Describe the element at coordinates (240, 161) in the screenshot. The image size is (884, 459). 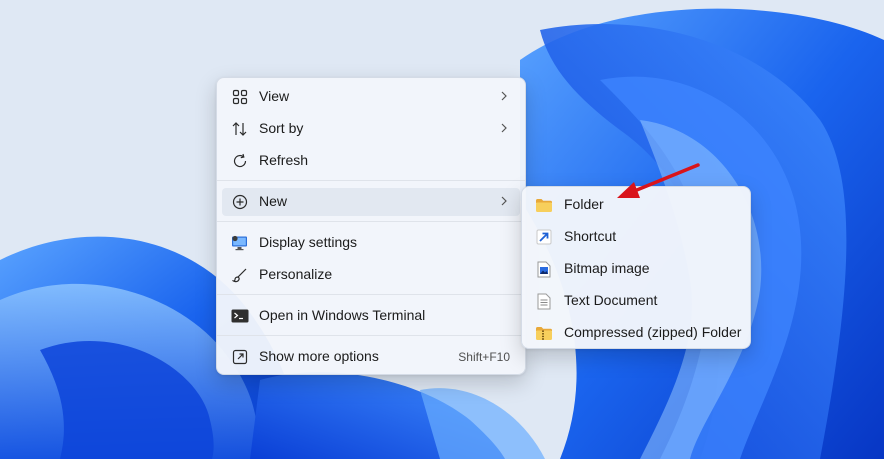
I see `refresh-icon` at that location.